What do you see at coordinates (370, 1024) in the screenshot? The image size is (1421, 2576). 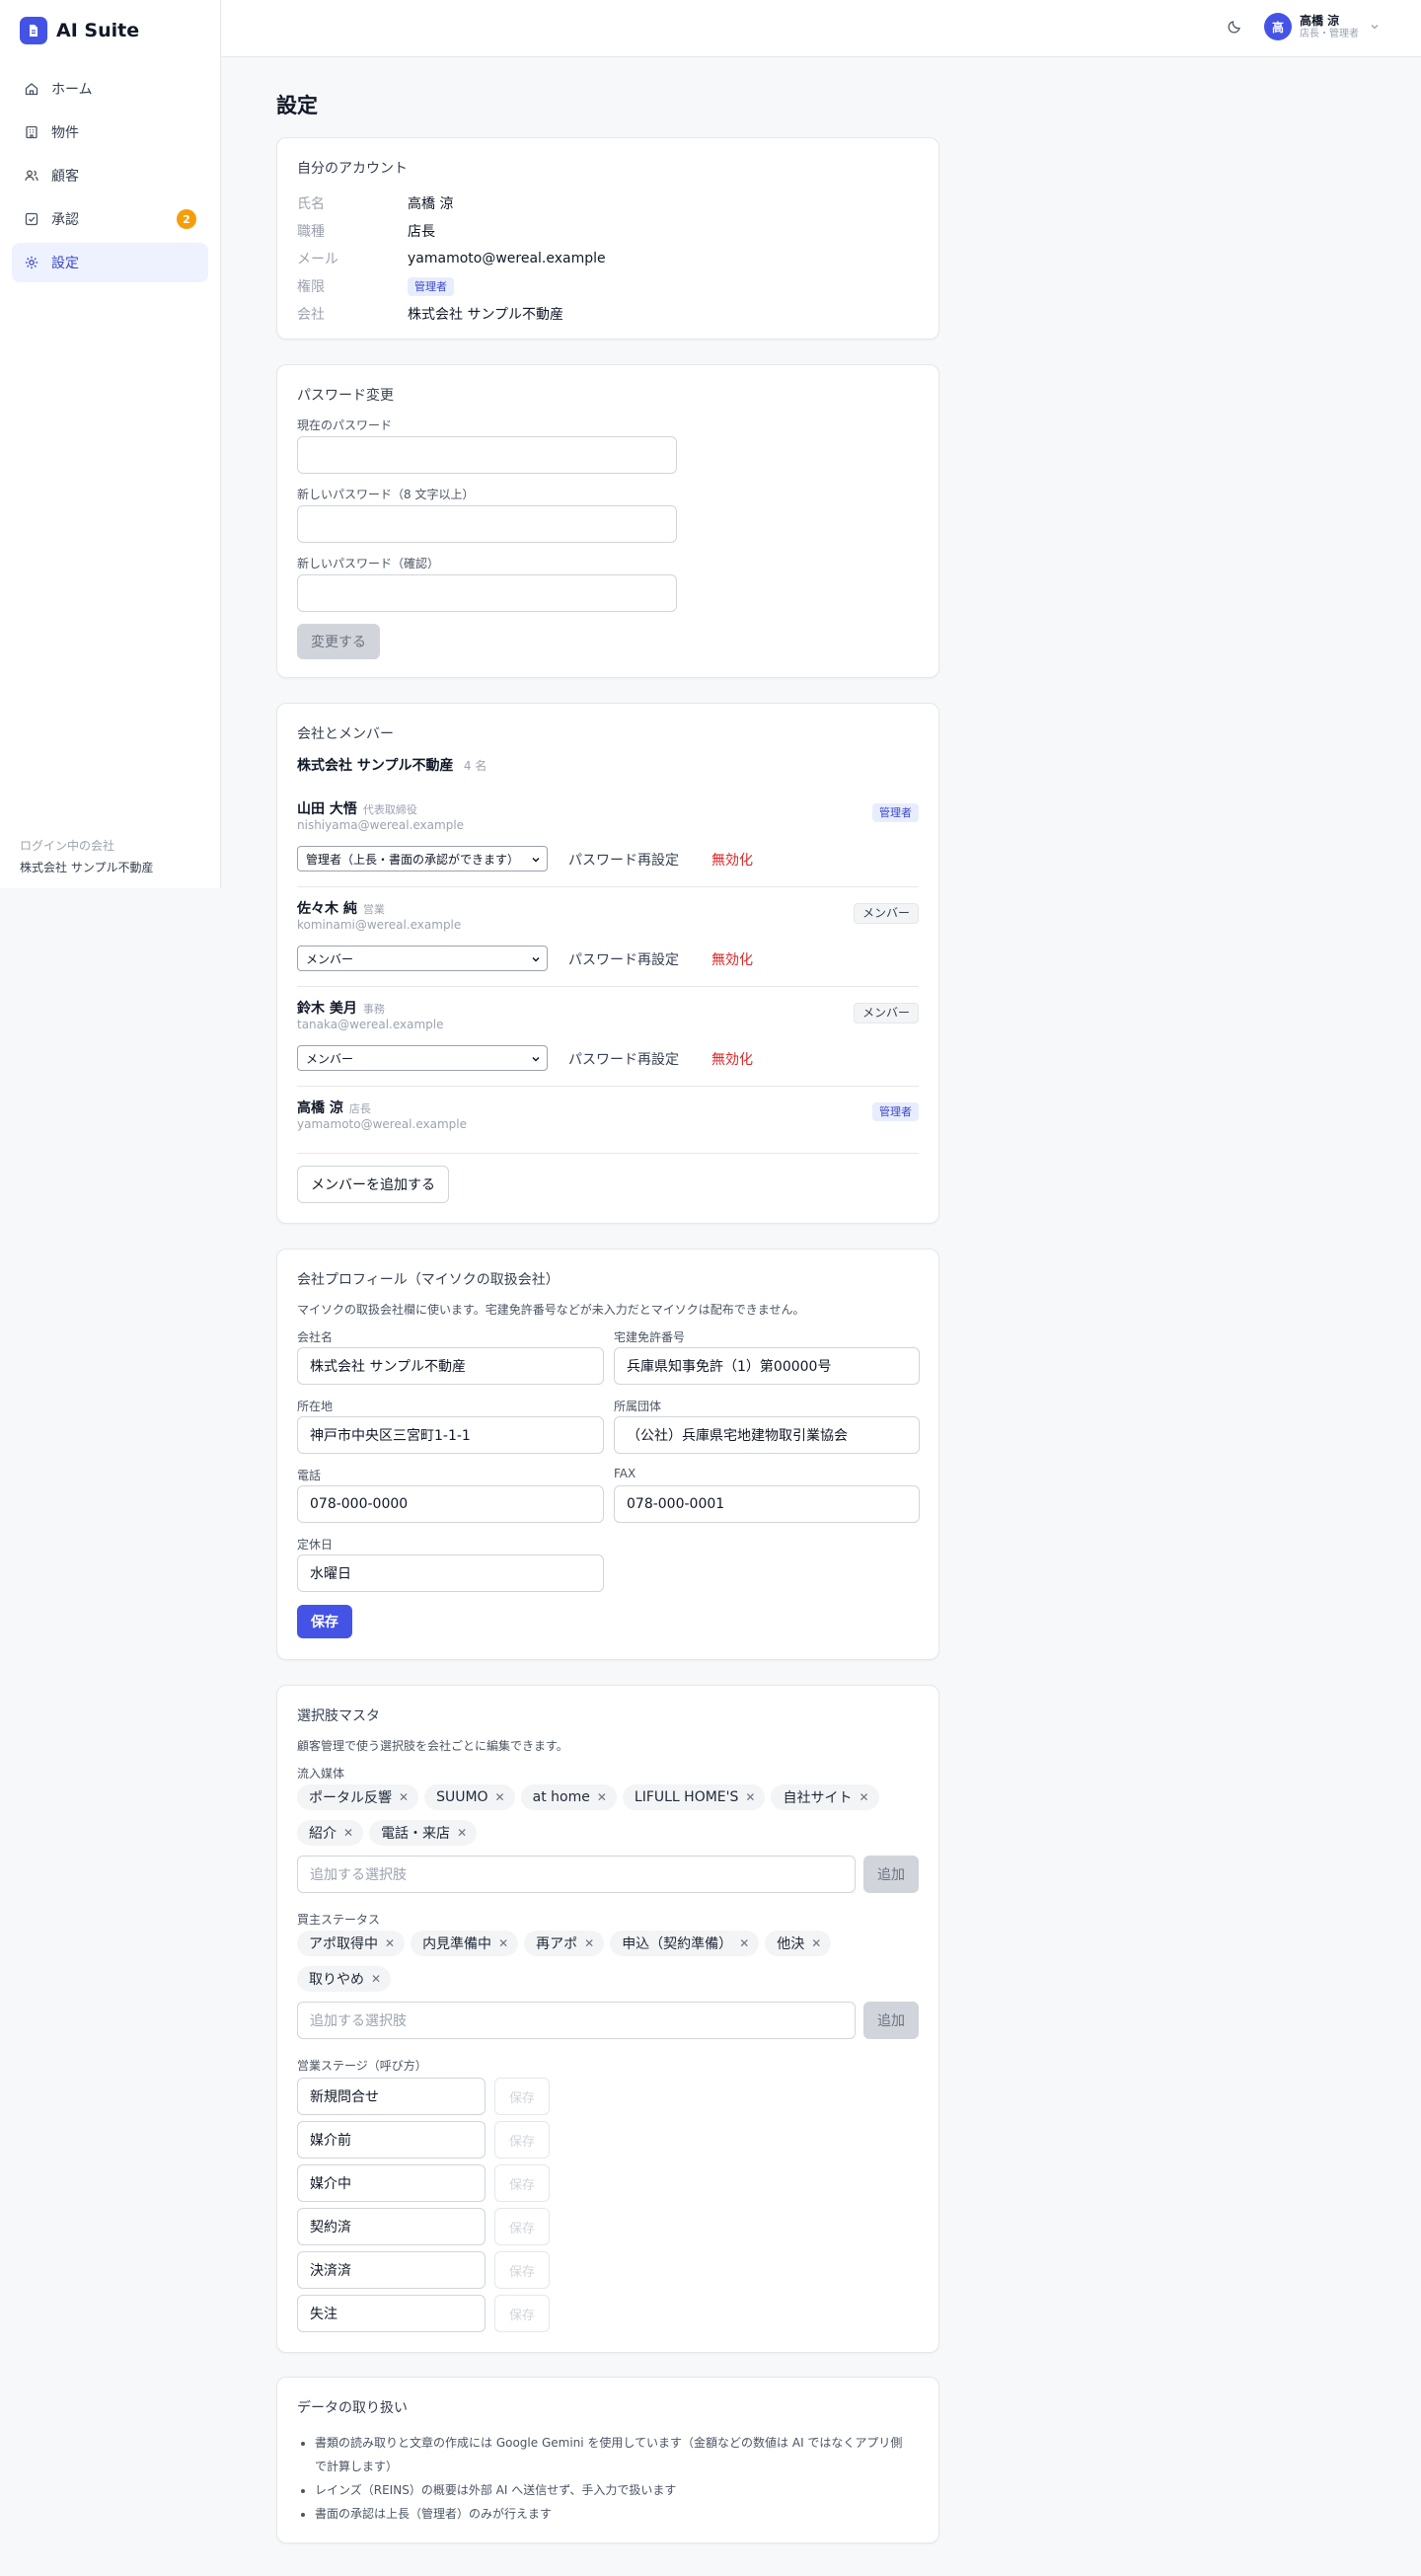 I see `member-email: tanaka@wereal.example` at bounding box center [370, 1024].